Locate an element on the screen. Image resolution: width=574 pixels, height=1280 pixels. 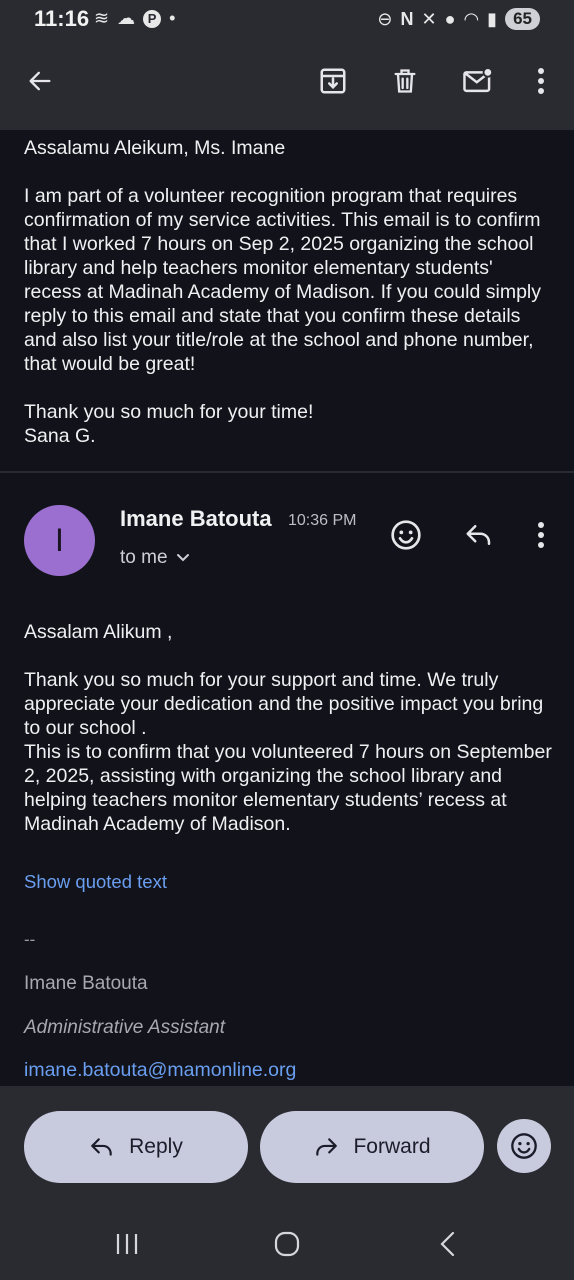
cell-signal-icon: ▮ is located at coordinates (492, 18).